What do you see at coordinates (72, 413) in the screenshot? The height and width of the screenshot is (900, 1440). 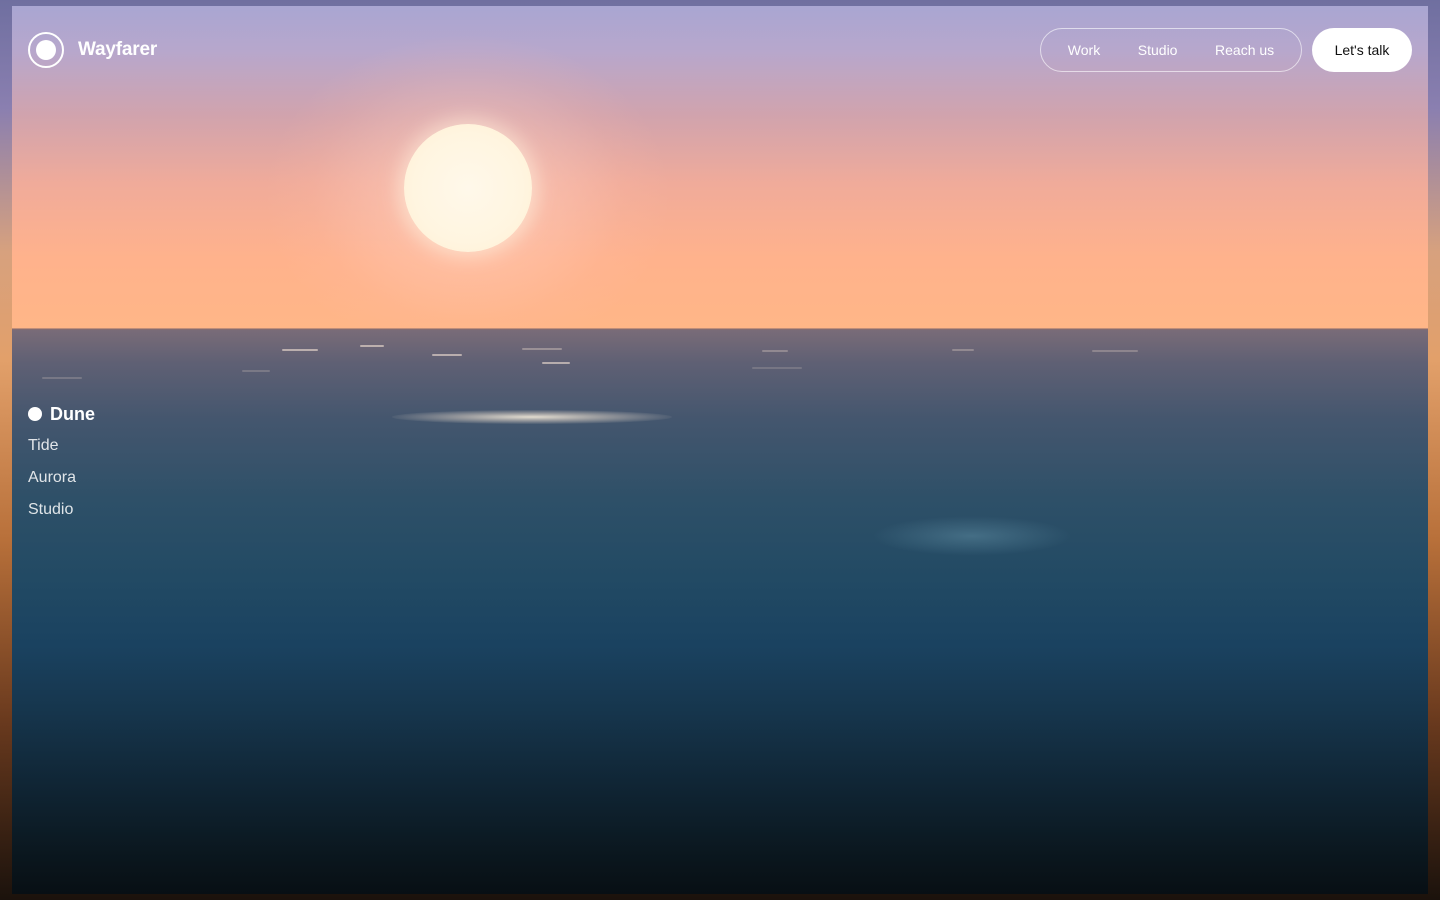 I see `section-item-label: Dune` at bounding box center [72, 413].